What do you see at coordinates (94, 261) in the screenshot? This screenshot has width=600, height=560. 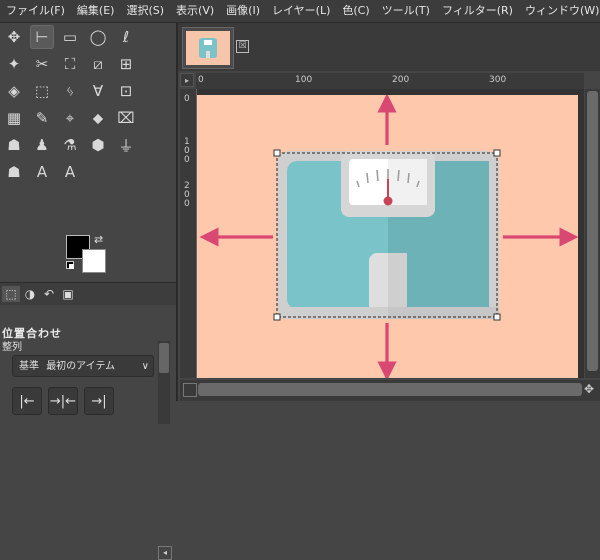 I see `background-color-swatch` at bounding box center [94, 261].